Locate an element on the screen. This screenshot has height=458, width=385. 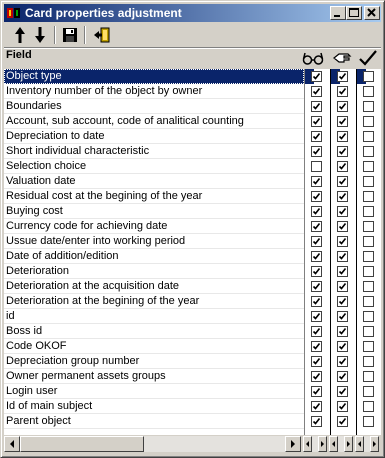
table-row: Login user is located at coordinates (192, 391).